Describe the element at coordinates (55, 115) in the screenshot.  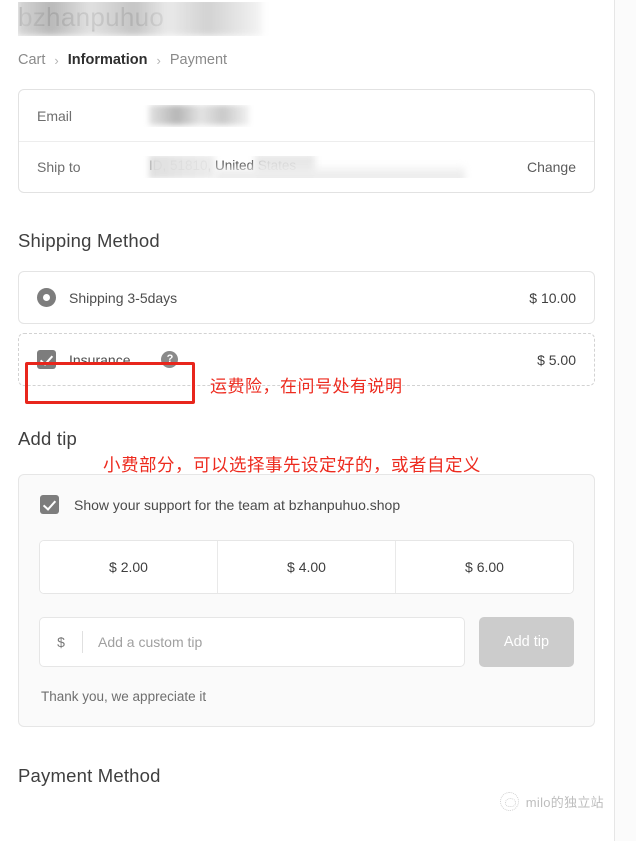
I see `email-label: Email` at that location.